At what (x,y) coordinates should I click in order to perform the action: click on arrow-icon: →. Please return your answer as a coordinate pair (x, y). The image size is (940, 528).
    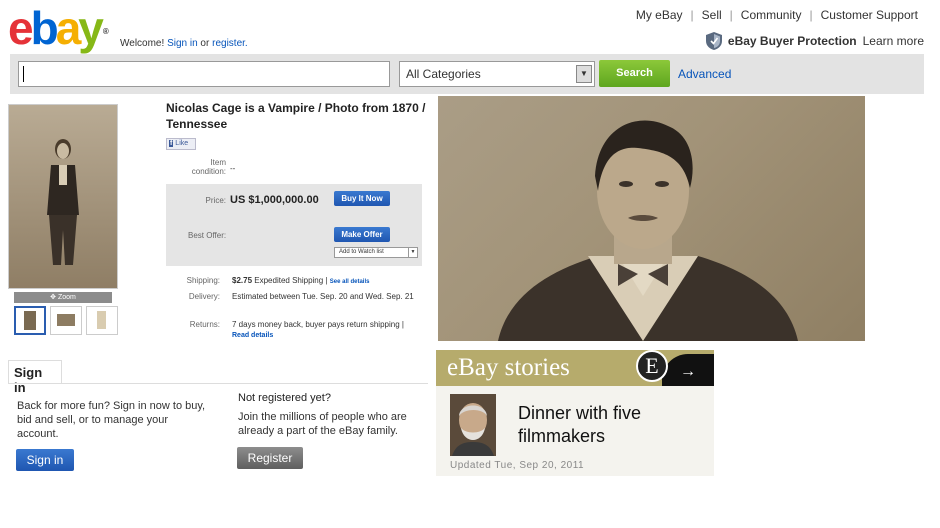
    Looking at the image, I should click on (688, 370).